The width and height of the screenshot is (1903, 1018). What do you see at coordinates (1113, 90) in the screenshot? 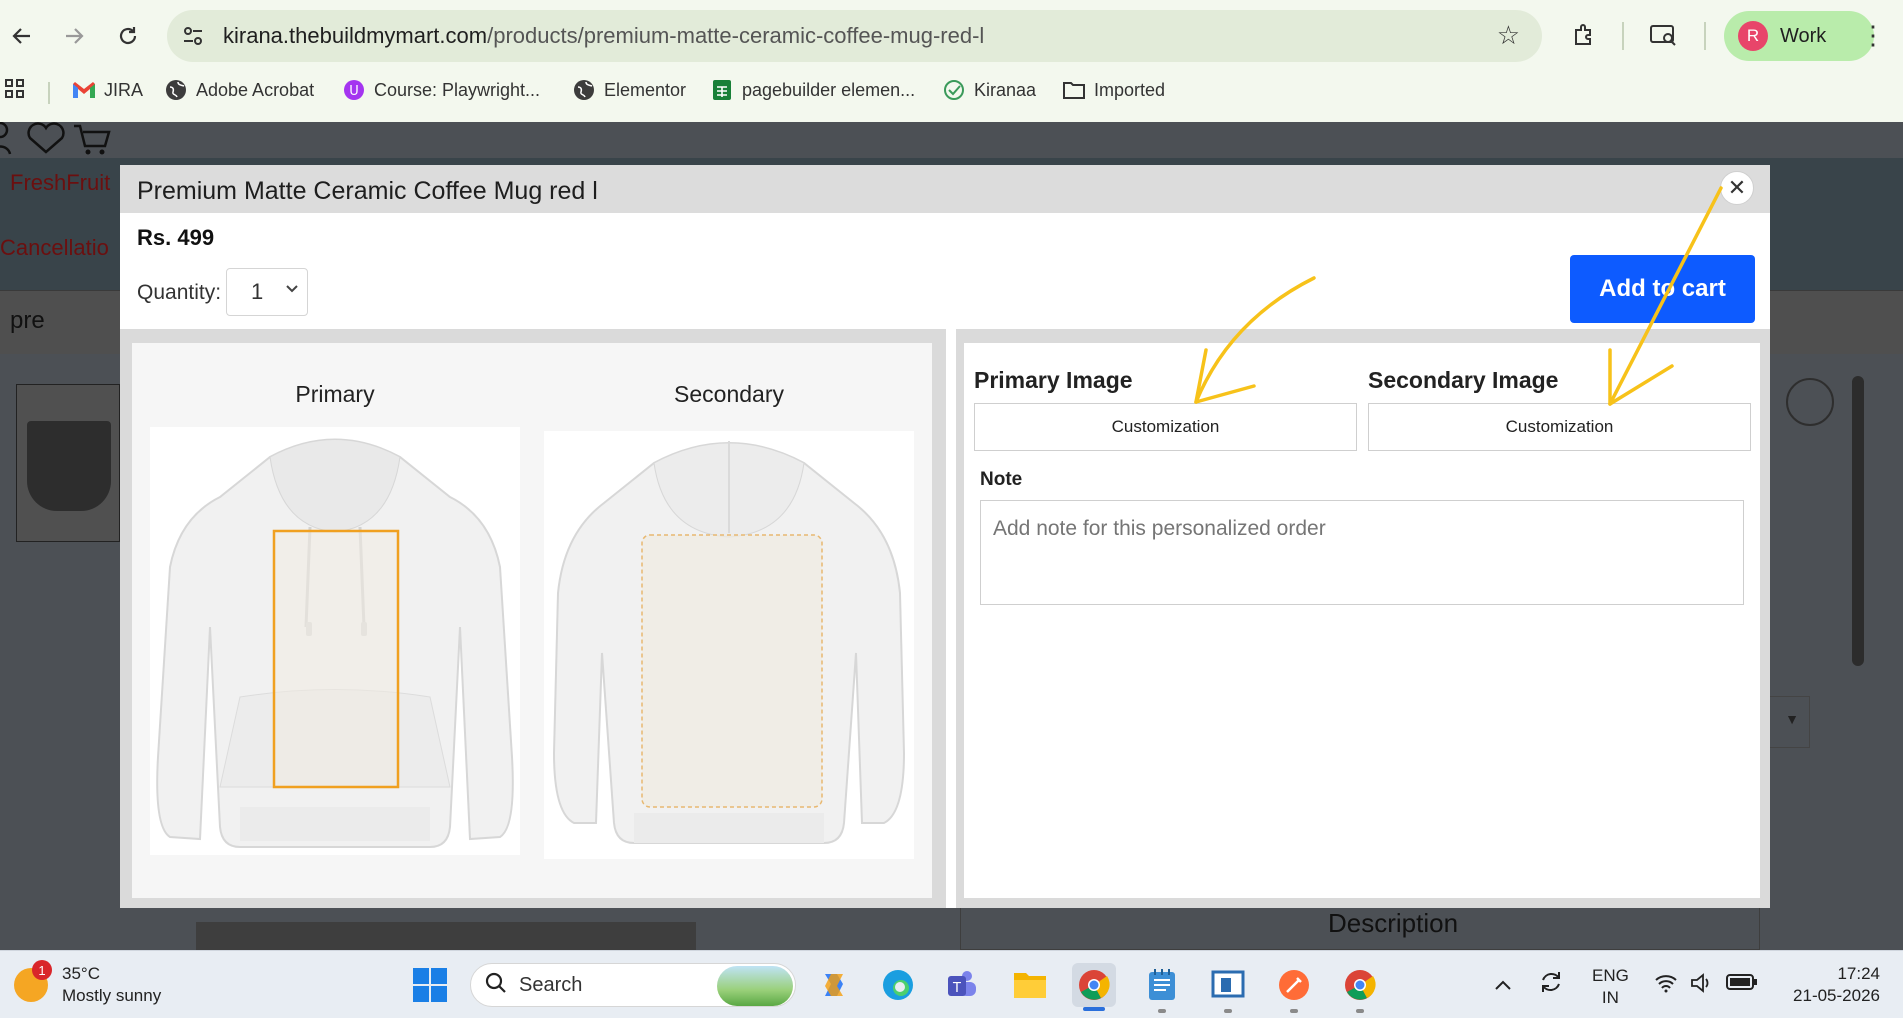
I see `bookmark-imported: Imported` at bounding box center [1113, 90].